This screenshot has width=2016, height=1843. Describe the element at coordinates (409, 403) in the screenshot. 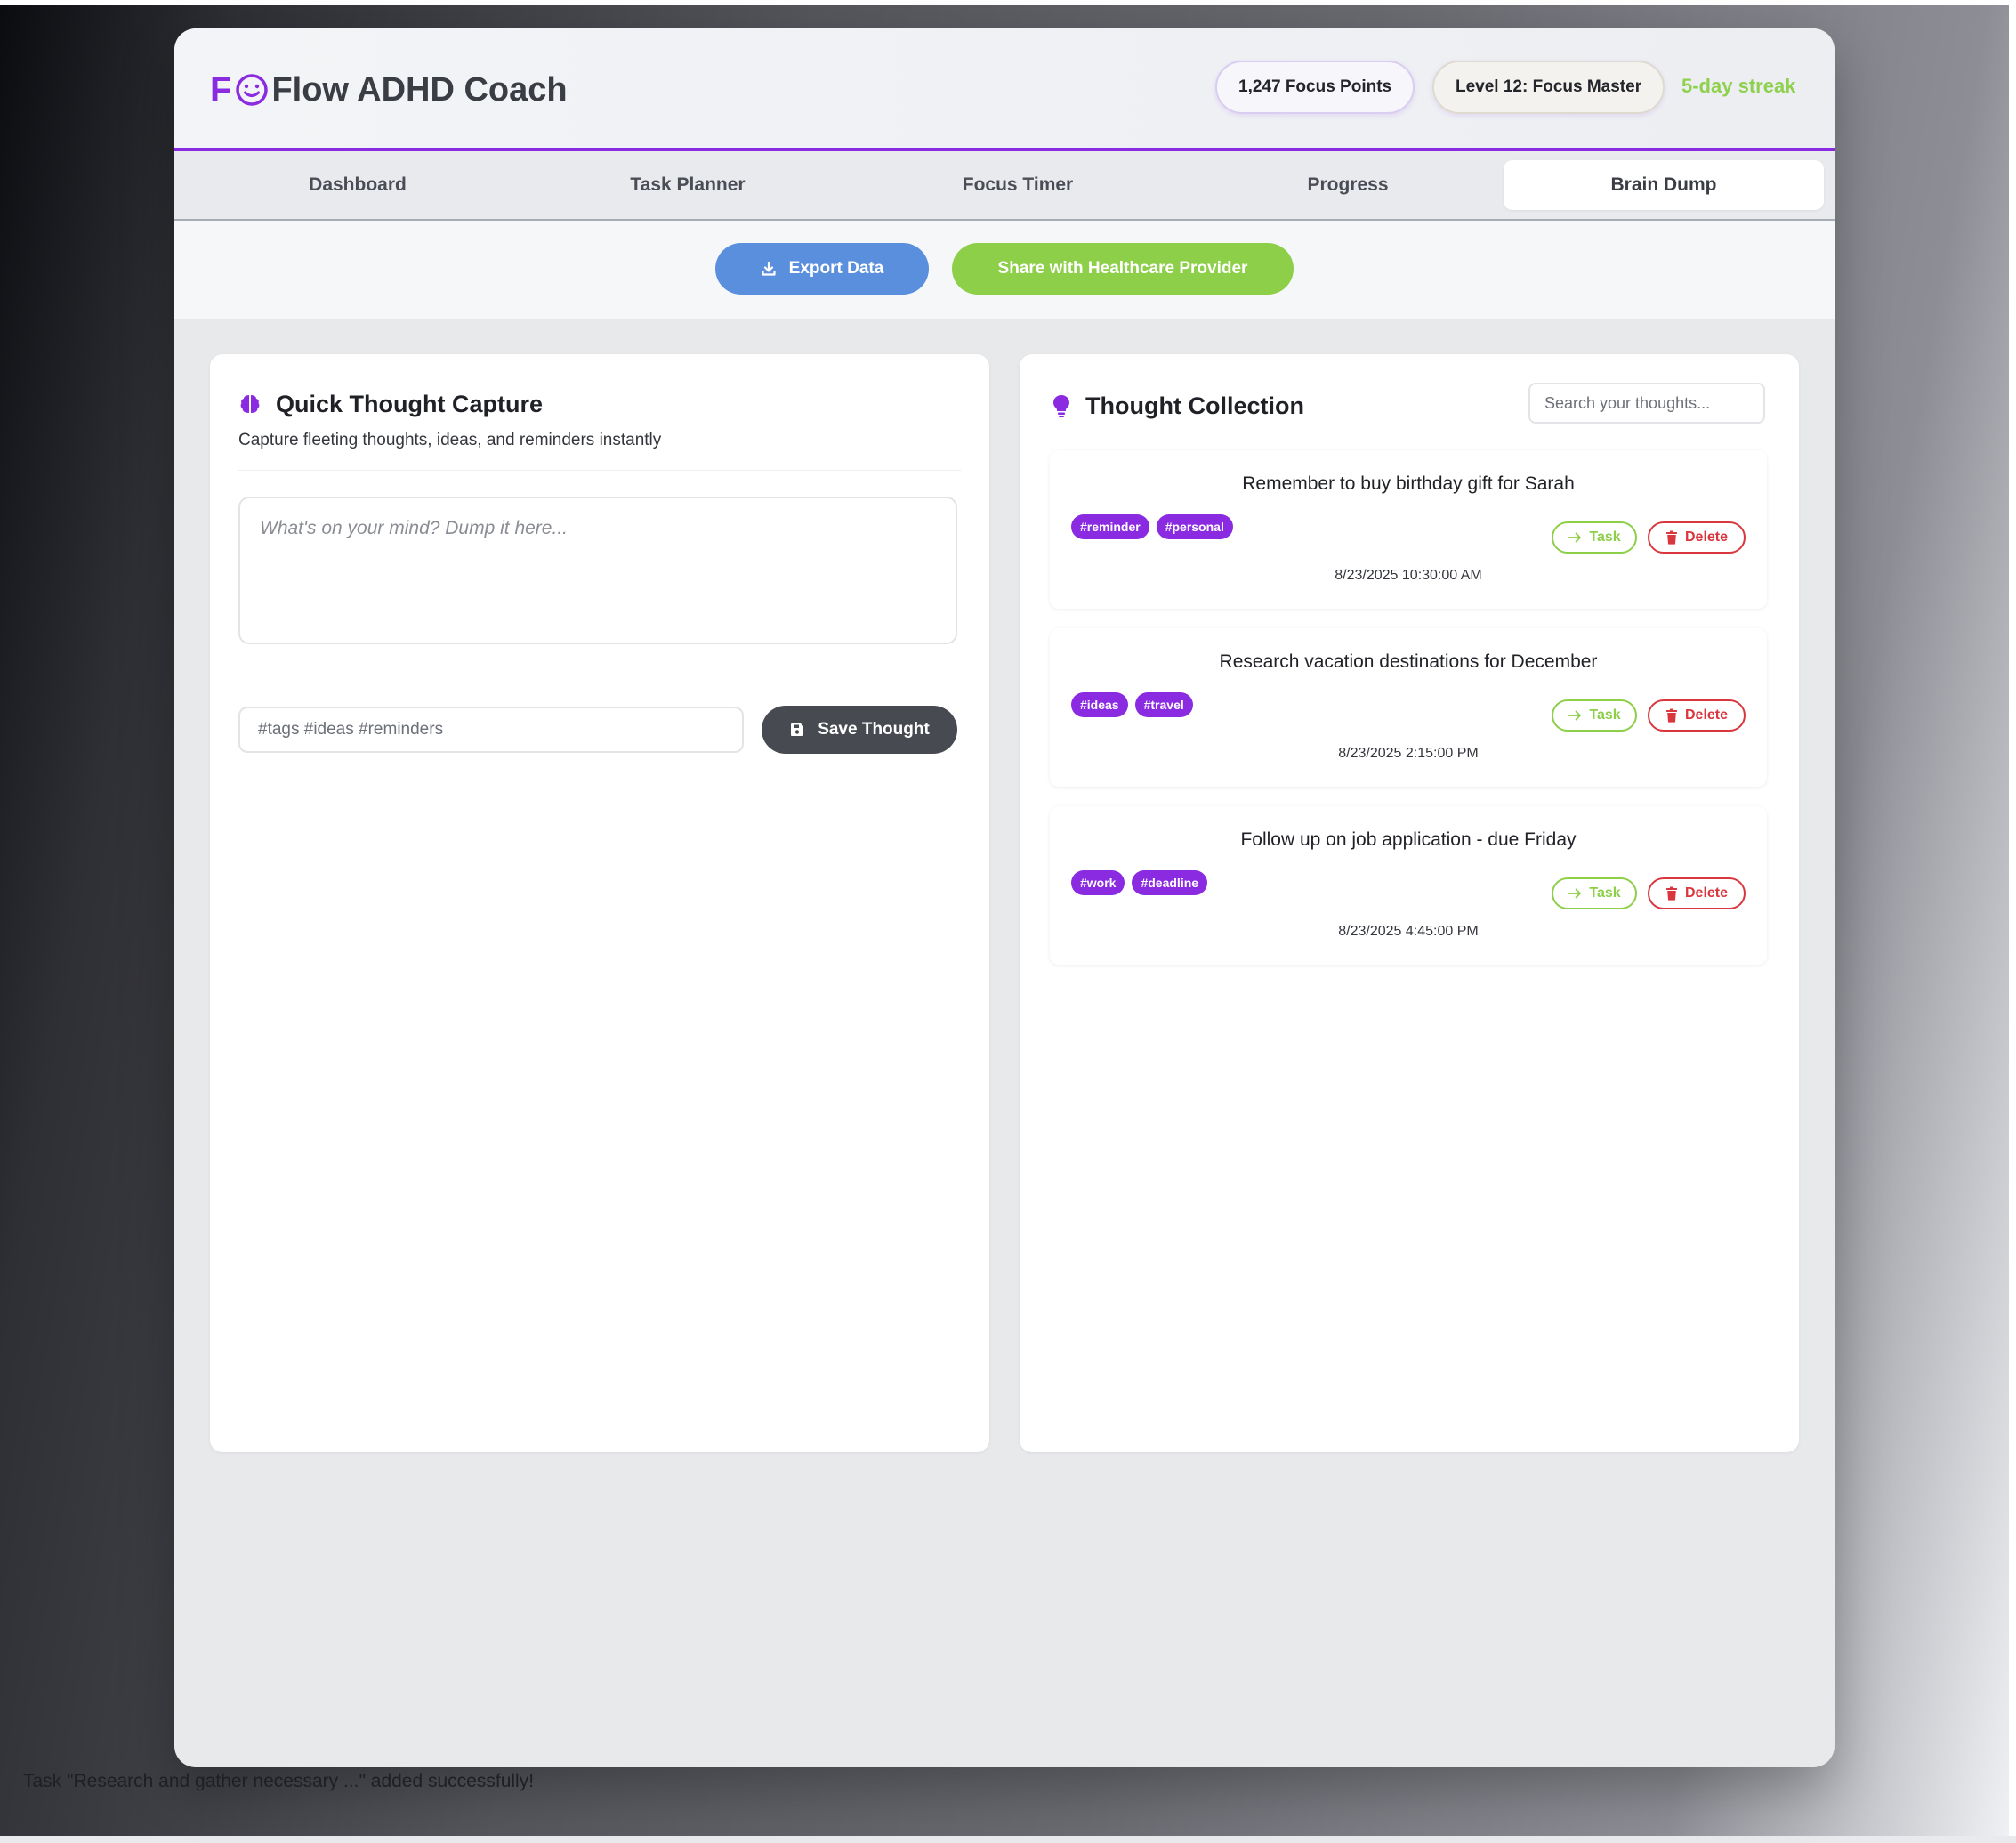

I see `capture-title: Quick Thought Capture` at that location.